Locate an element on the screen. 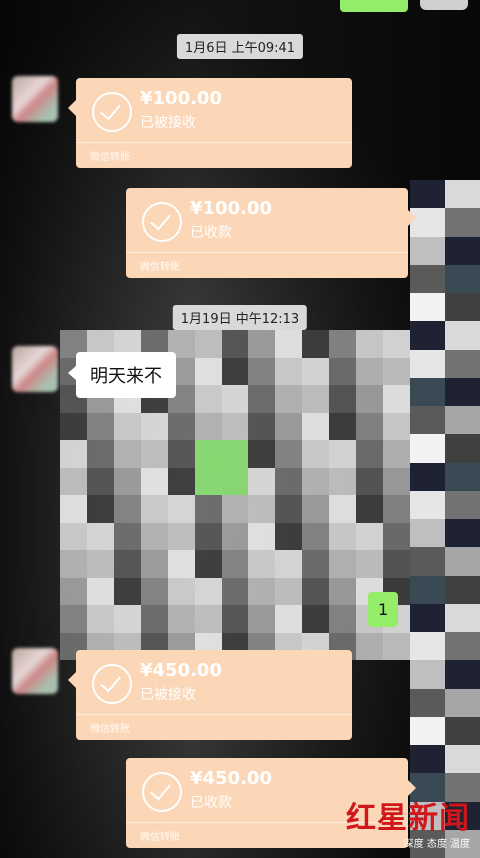  message-bubble: 明天来不 is located at coordinates (122, 375).